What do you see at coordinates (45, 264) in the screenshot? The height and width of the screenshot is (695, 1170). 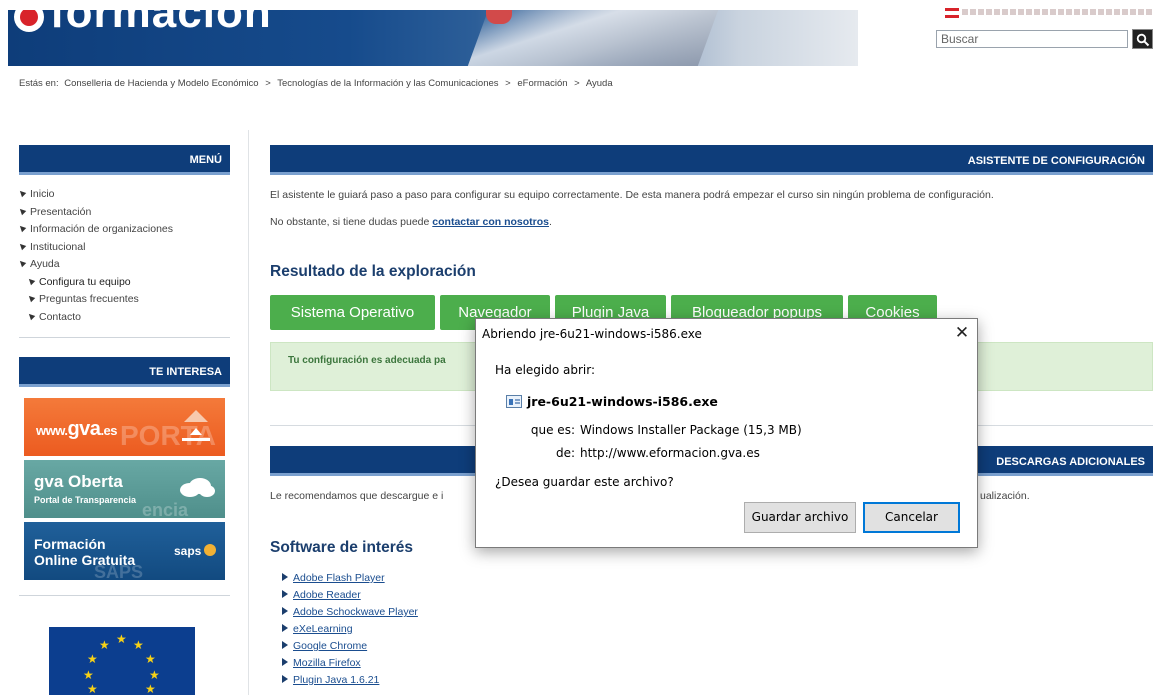 I see `sidebar-item-label: Ayuda` at bounding box center [45, 264].